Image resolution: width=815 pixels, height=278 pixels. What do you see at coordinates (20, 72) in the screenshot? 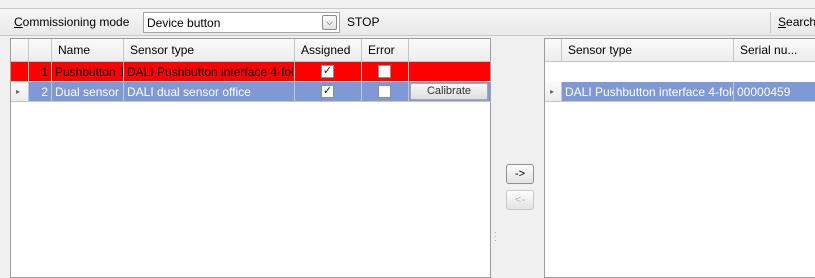
I see `row-indicator` at bounding box center [20, 72].